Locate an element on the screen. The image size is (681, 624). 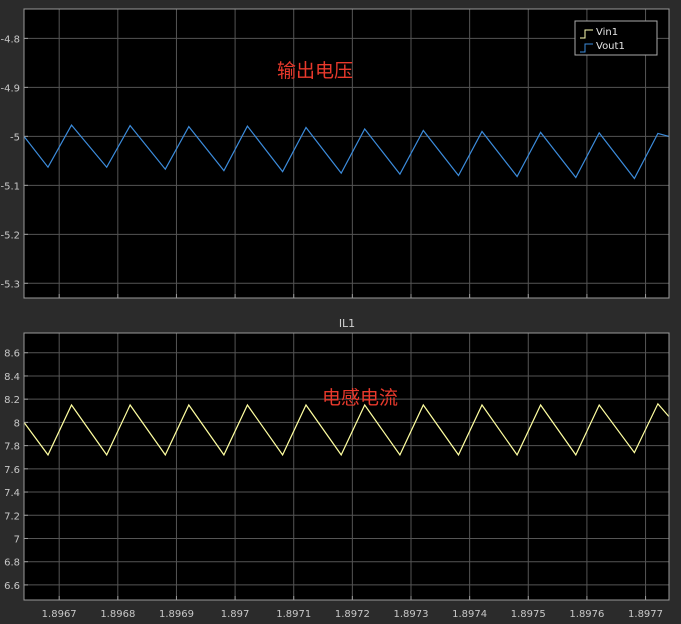
bottom-y-tick-label: 7.2 is located at coordinates (12, 516).